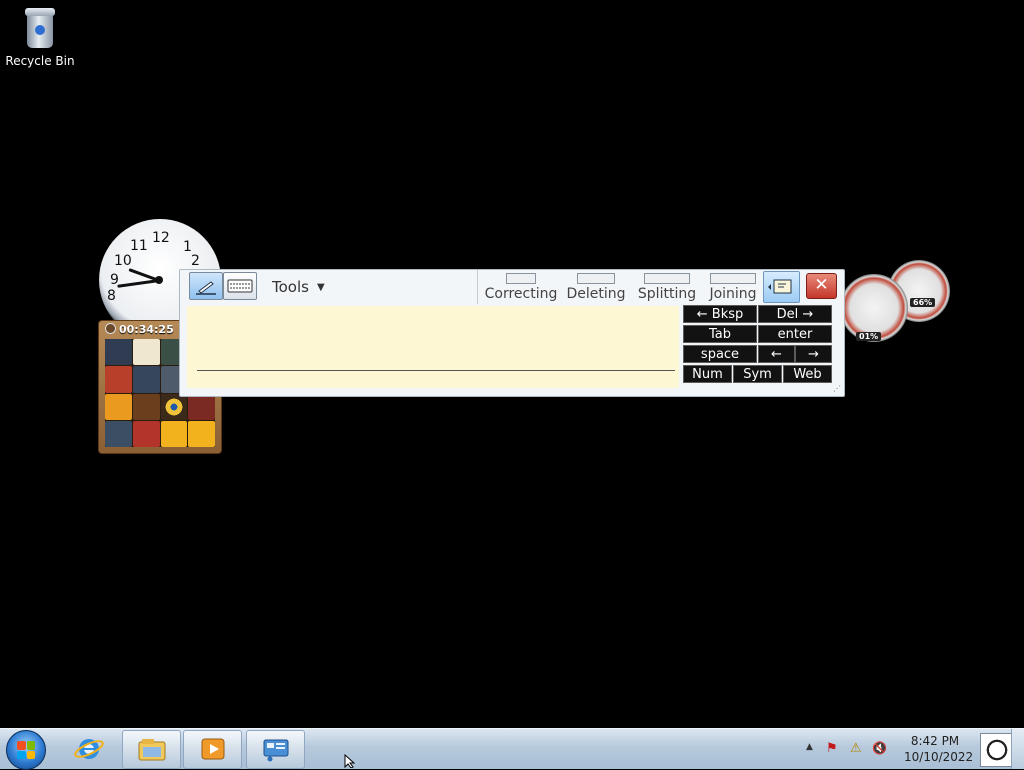  What do you see at coordinates (40, 28) in the screenshot?
I see `recycle-bin-icon` at bounding box center [40, 28].